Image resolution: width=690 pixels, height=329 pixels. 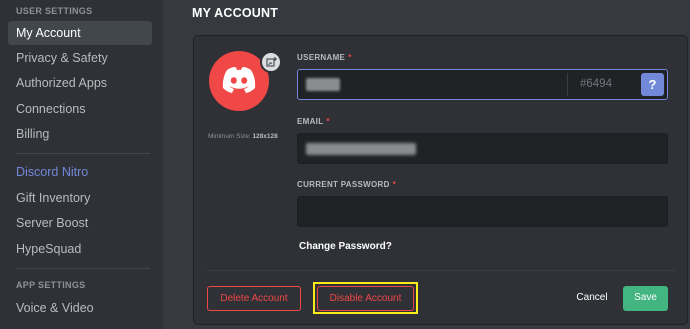 What do you see at coordinates (361, 149) in the screenshot?
I see `email-value-redacted` at bounding box center [361, 149].